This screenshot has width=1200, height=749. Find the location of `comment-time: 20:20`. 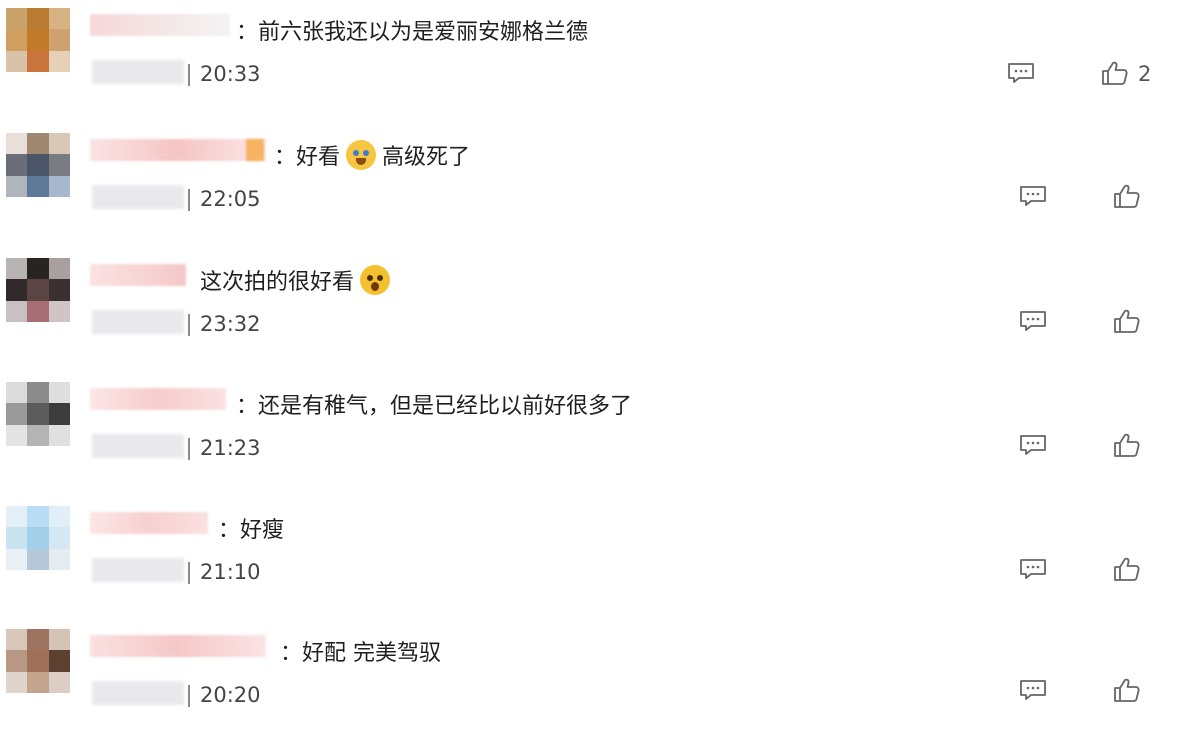

comment-time: 20:20 is located at coordinates (230, 695).